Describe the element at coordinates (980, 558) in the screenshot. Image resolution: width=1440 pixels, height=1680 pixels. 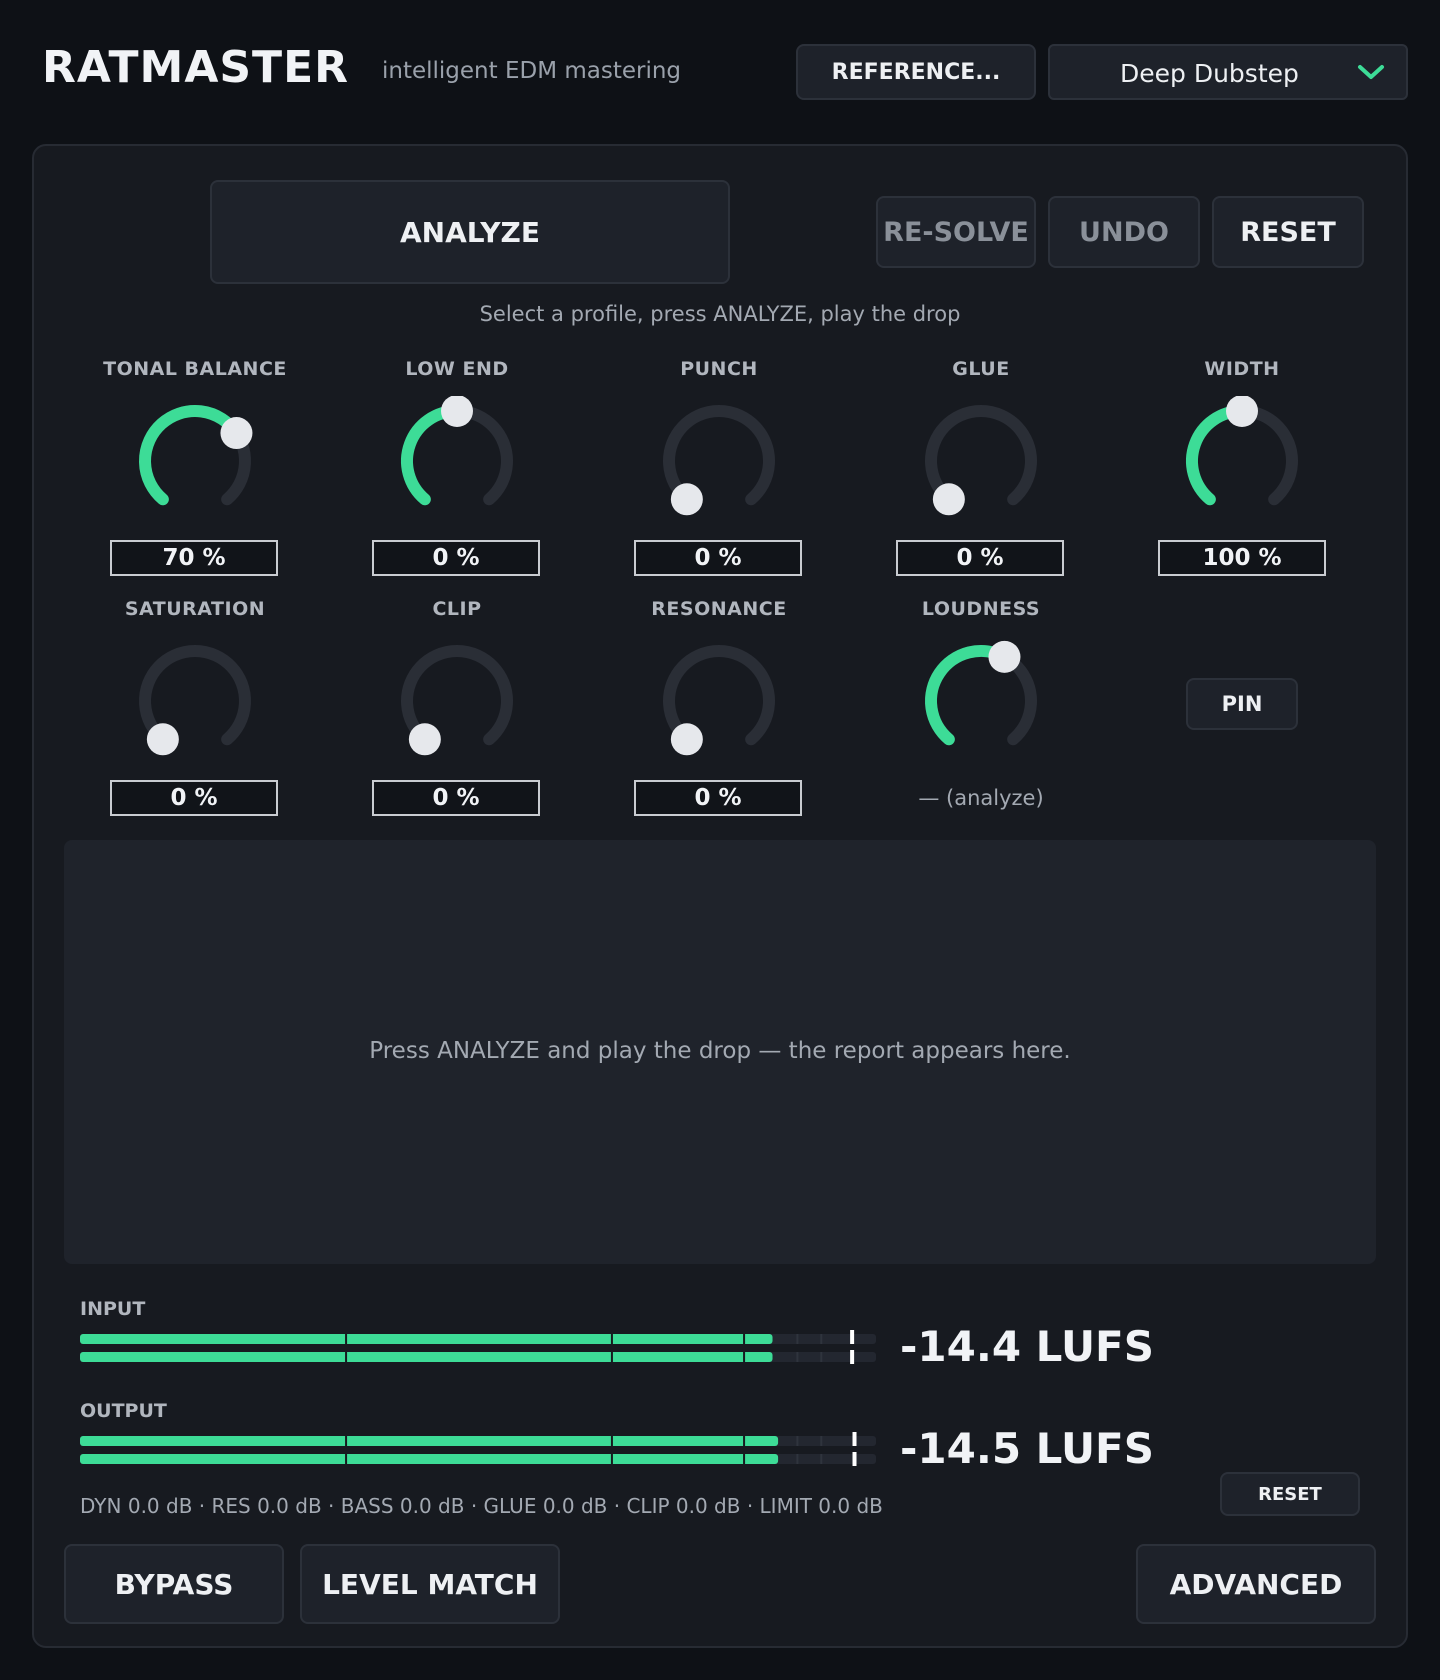
I see `knob-value-glue: 0 %` at that location.